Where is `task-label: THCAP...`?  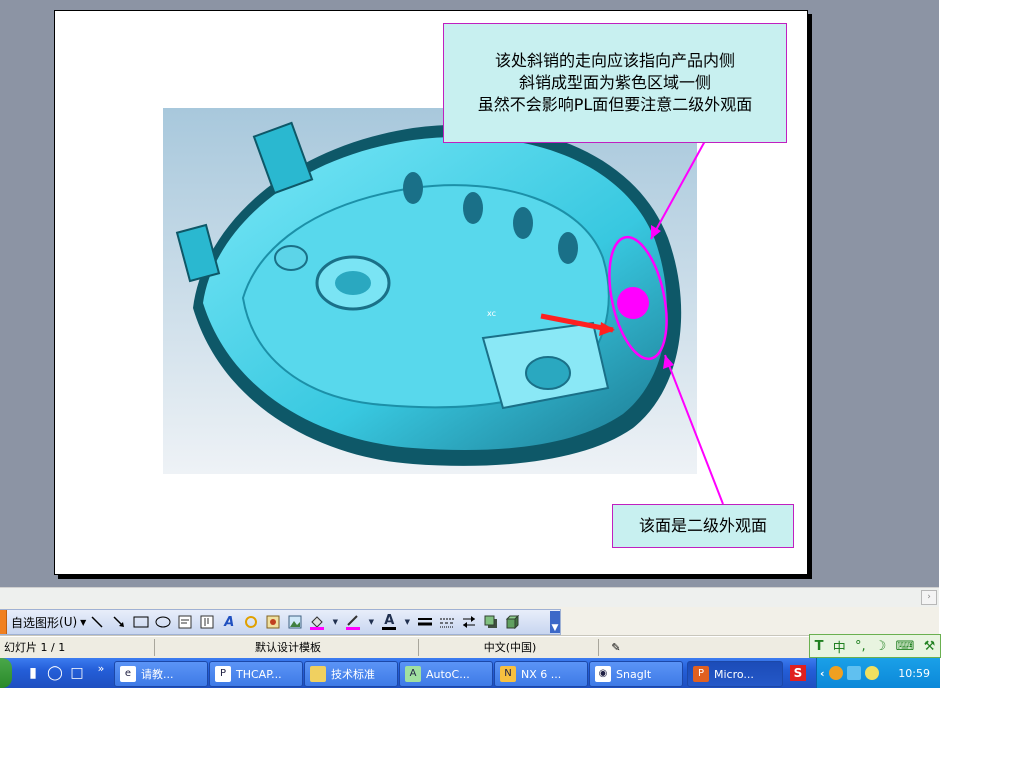
task-label: THCAP... is located at coordinates (259, 674).